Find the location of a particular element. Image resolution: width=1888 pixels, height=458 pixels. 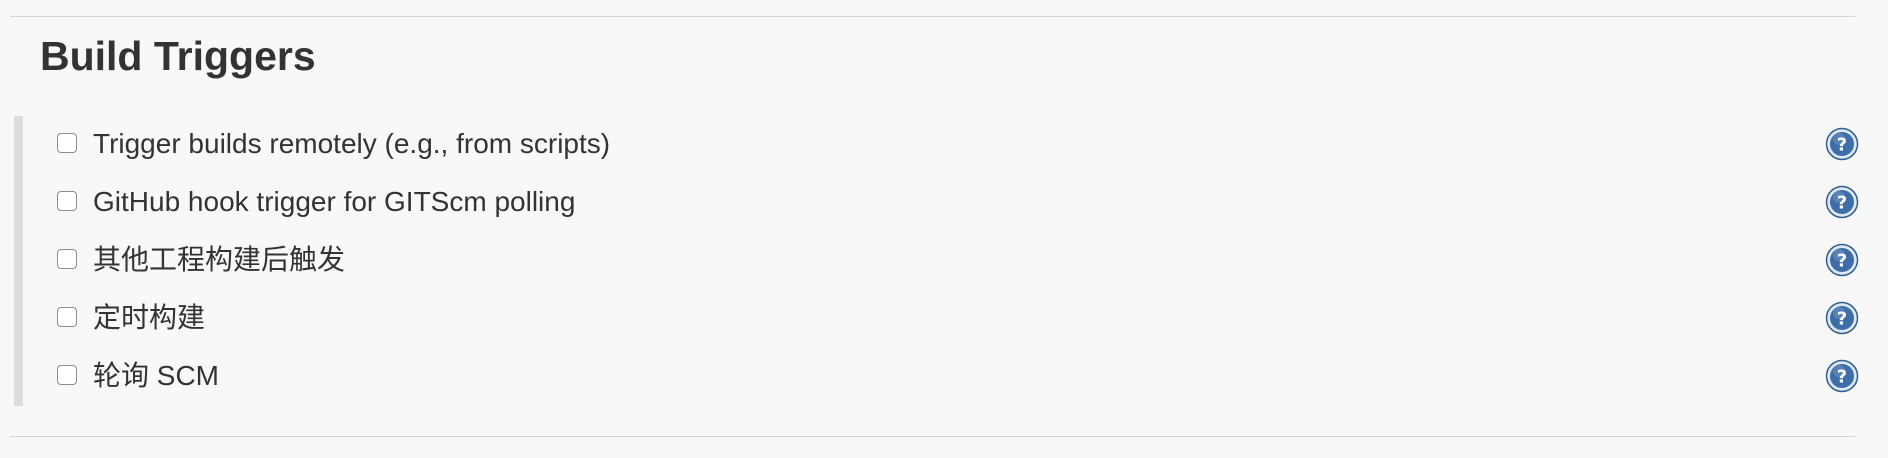

trigger-after-other-projects-label: 其他工程构建后触发 is located at coordinates (219, 261).